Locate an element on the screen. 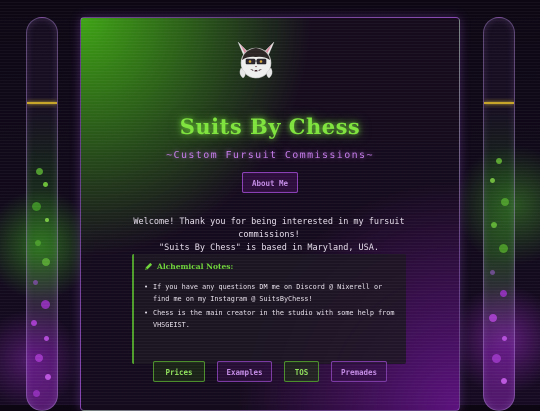 The width and height of the screenshot is (540, 411). tos-button: TOS is located at coordinates (301, 371).